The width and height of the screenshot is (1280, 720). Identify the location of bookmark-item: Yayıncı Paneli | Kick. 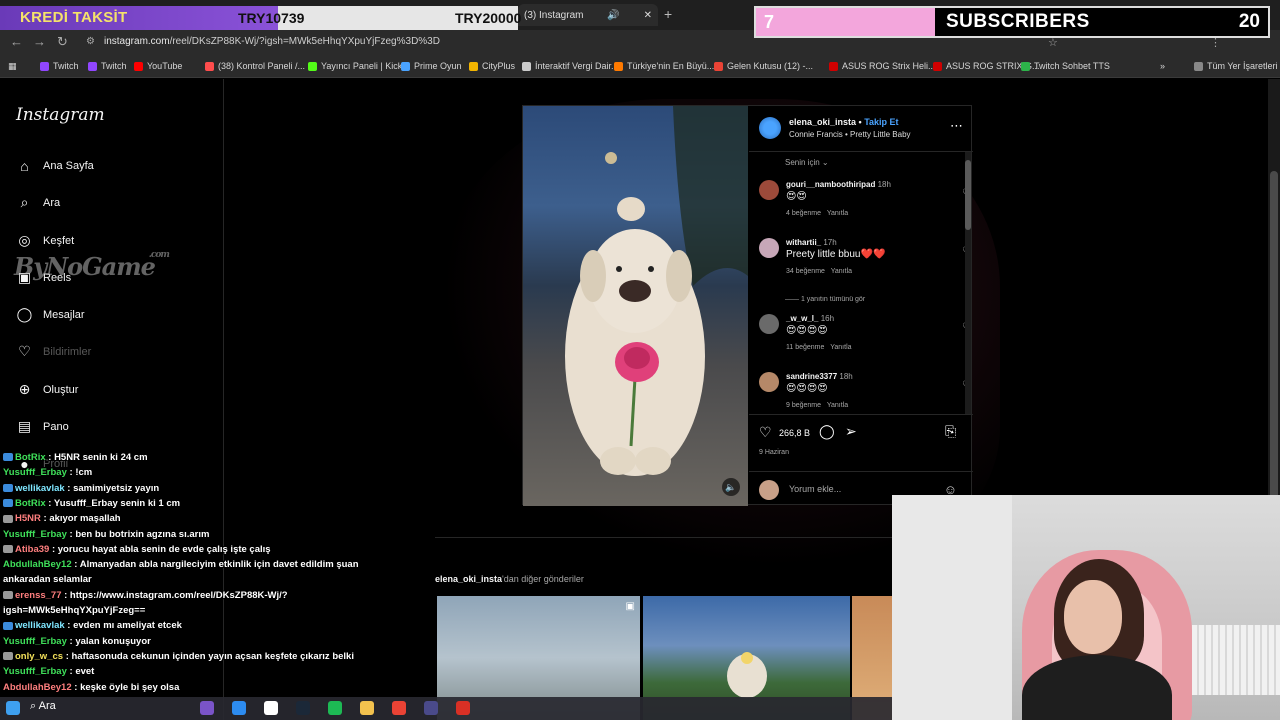
(355, 66).